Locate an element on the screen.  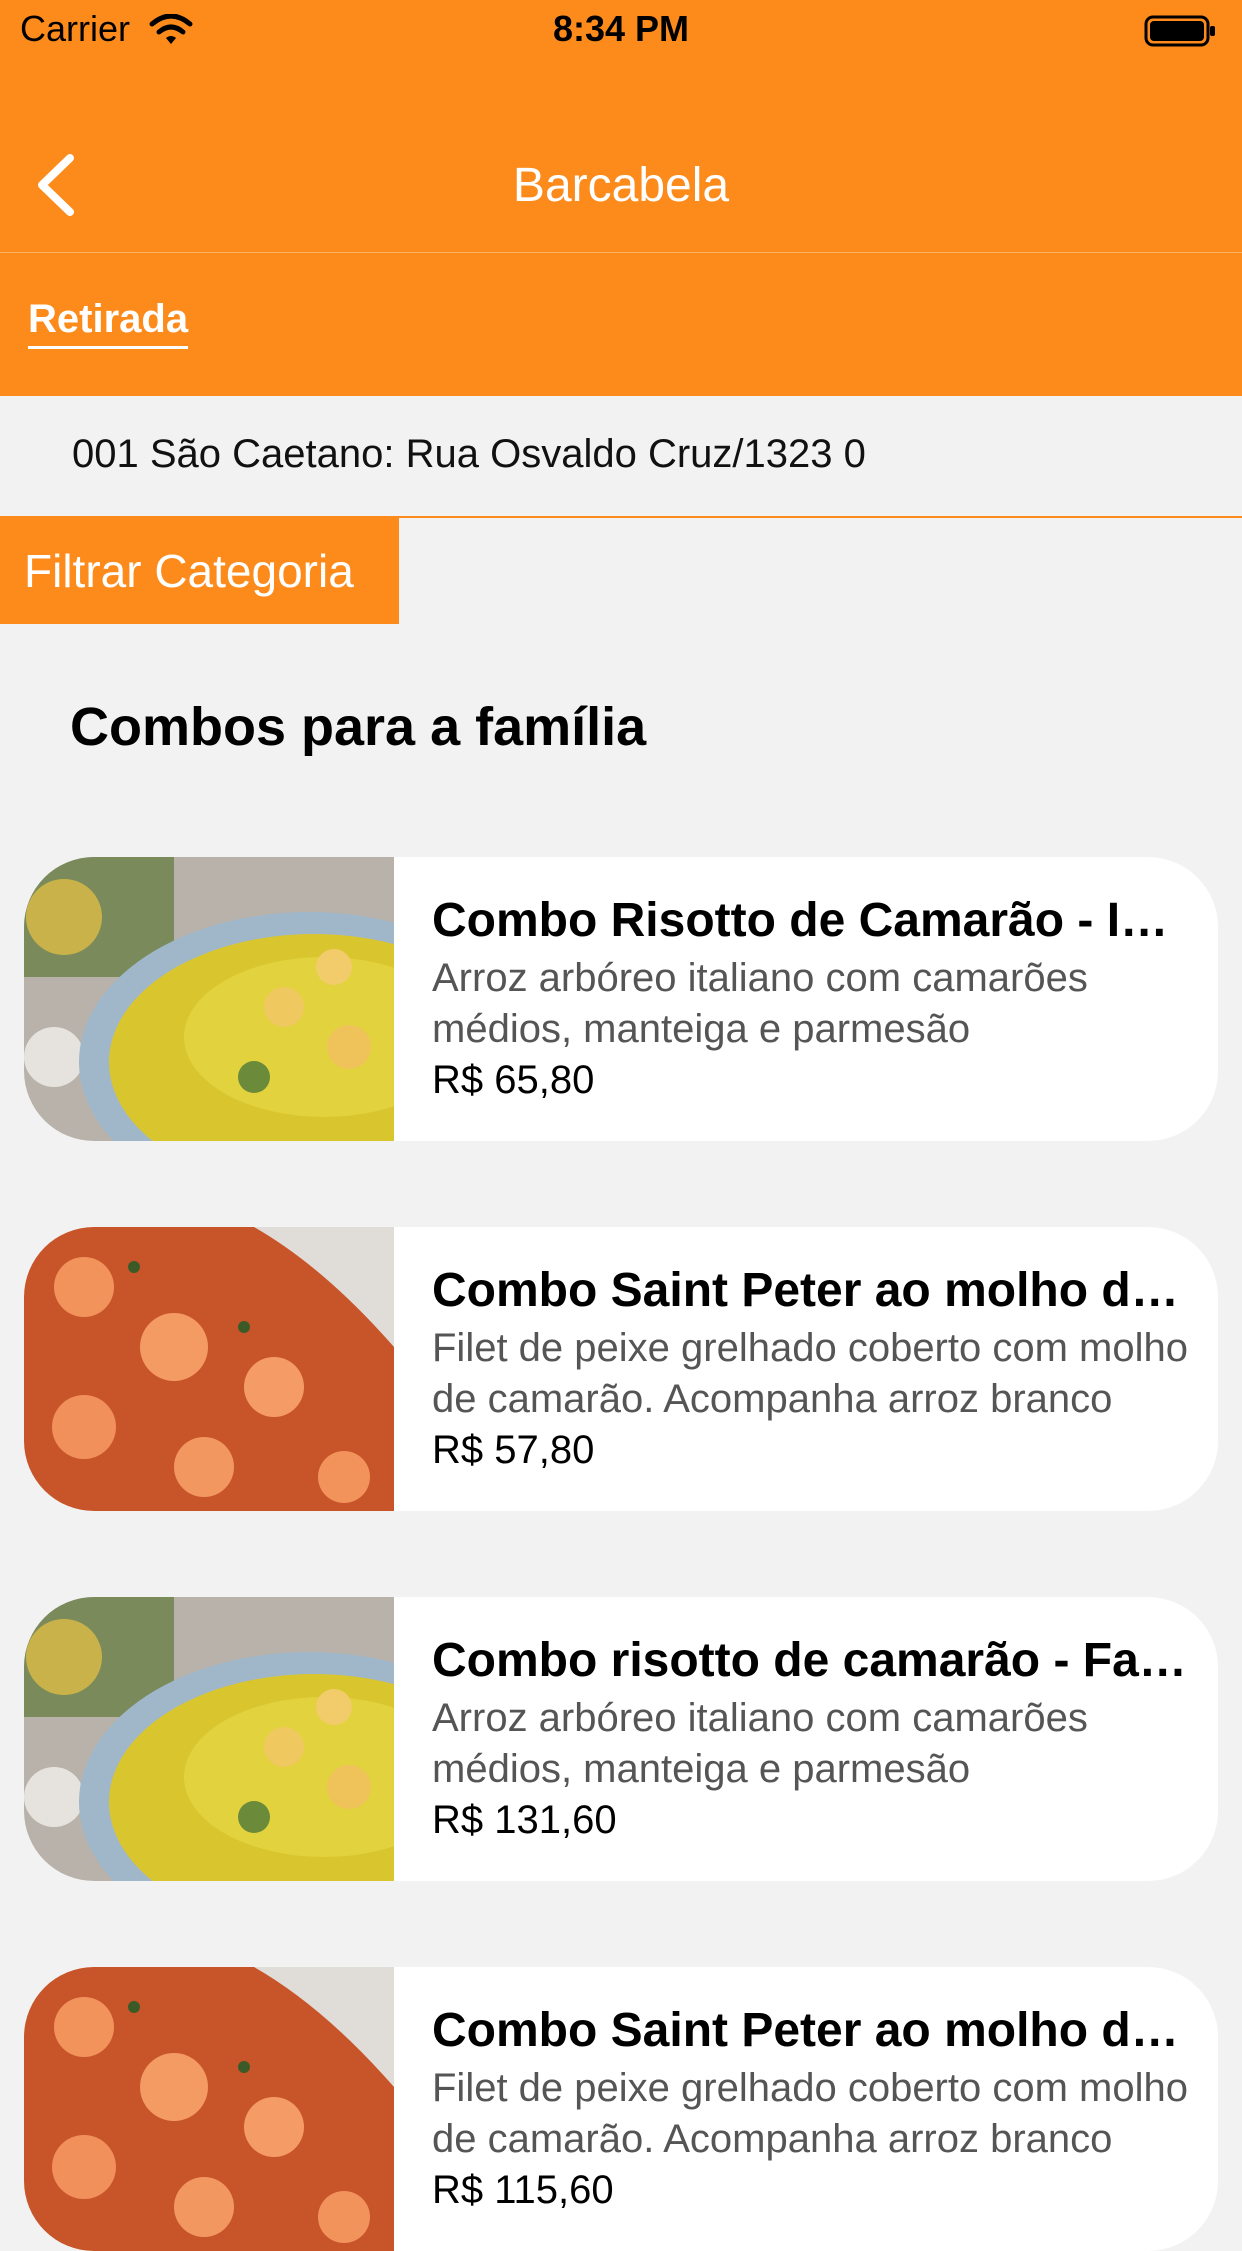
product-price: R$ 57,80 is located at coordinates (513, 1450).